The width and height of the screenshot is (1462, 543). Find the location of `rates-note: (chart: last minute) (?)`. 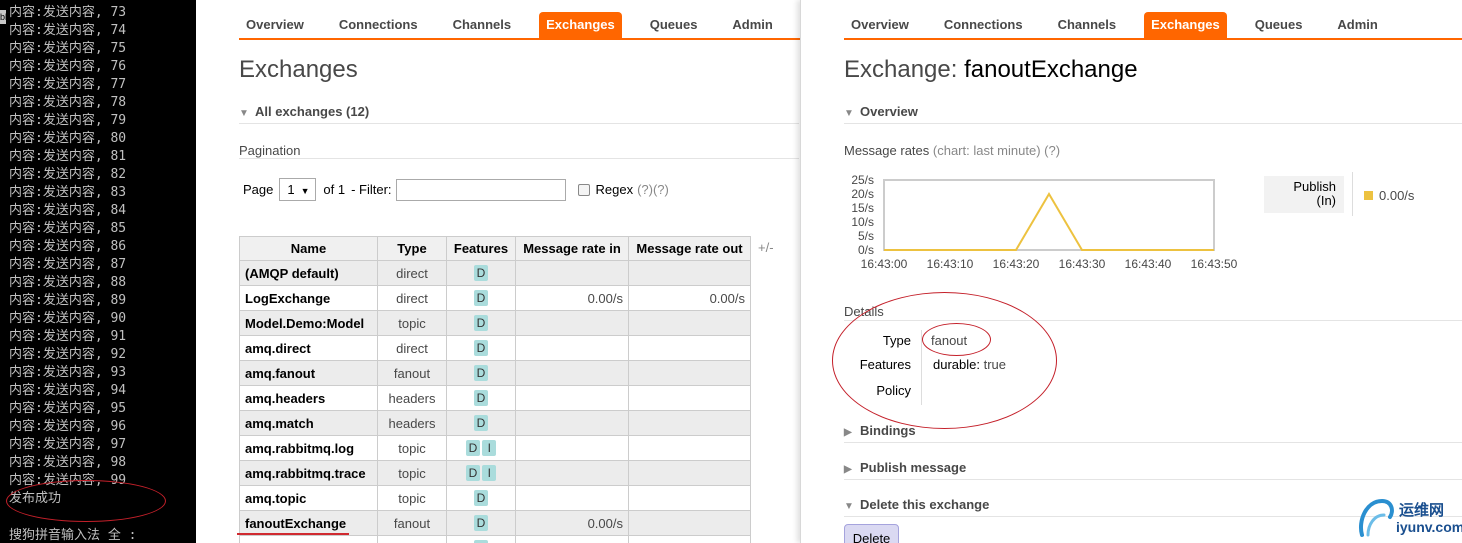

rates-note: (chart: last minute) (?) is located at coordinates (996, 150).